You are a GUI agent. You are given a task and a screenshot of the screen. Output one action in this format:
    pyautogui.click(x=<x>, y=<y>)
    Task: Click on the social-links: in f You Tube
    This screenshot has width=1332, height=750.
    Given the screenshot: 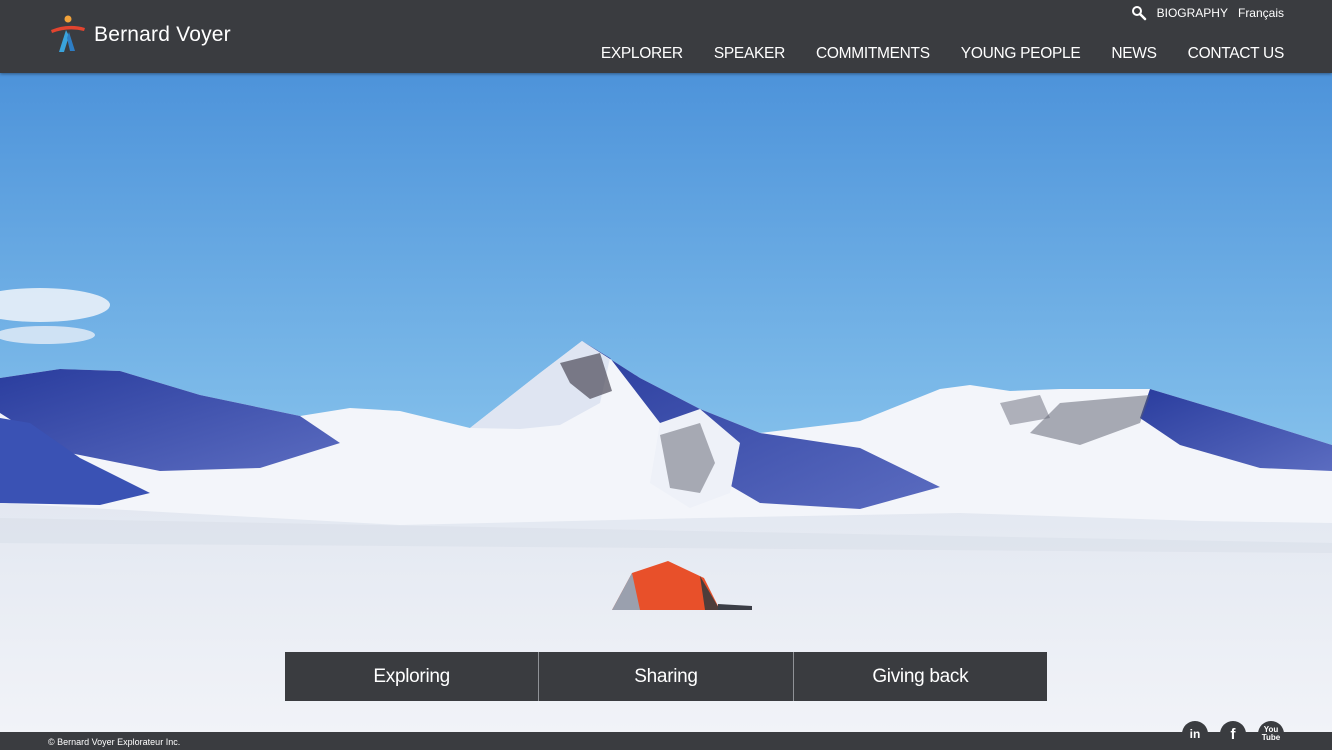 What is the action you would take?
    pyautogui.click(x=1233, y=734)
    